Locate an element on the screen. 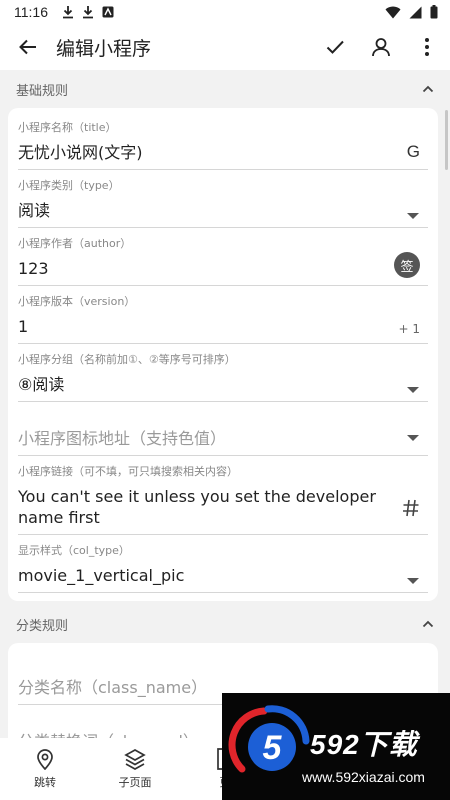 Image resolution: width=450 pixels, height=800 pixels. generate-button: G is located at coordinates (413, 152).